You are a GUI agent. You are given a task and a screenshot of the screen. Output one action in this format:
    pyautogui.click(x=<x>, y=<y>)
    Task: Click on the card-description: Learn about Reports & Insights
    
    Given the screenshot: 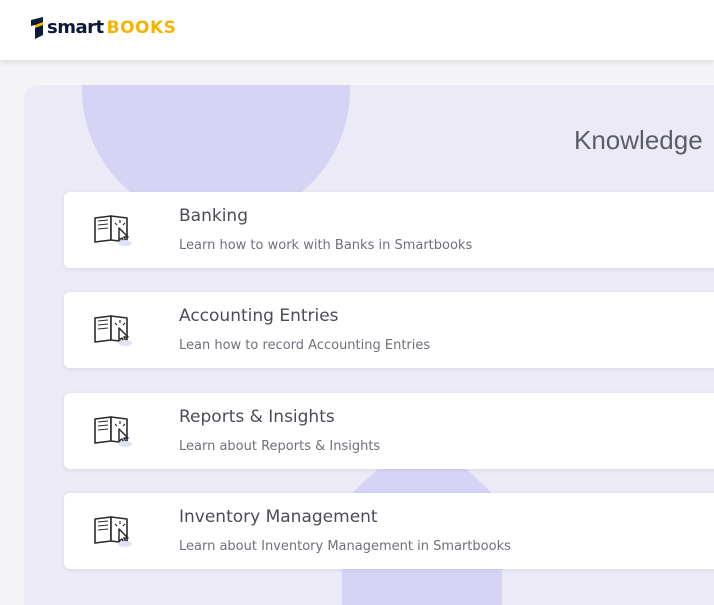 What is the action you would take?
    pyautogui.click(x=280, y=446)
    